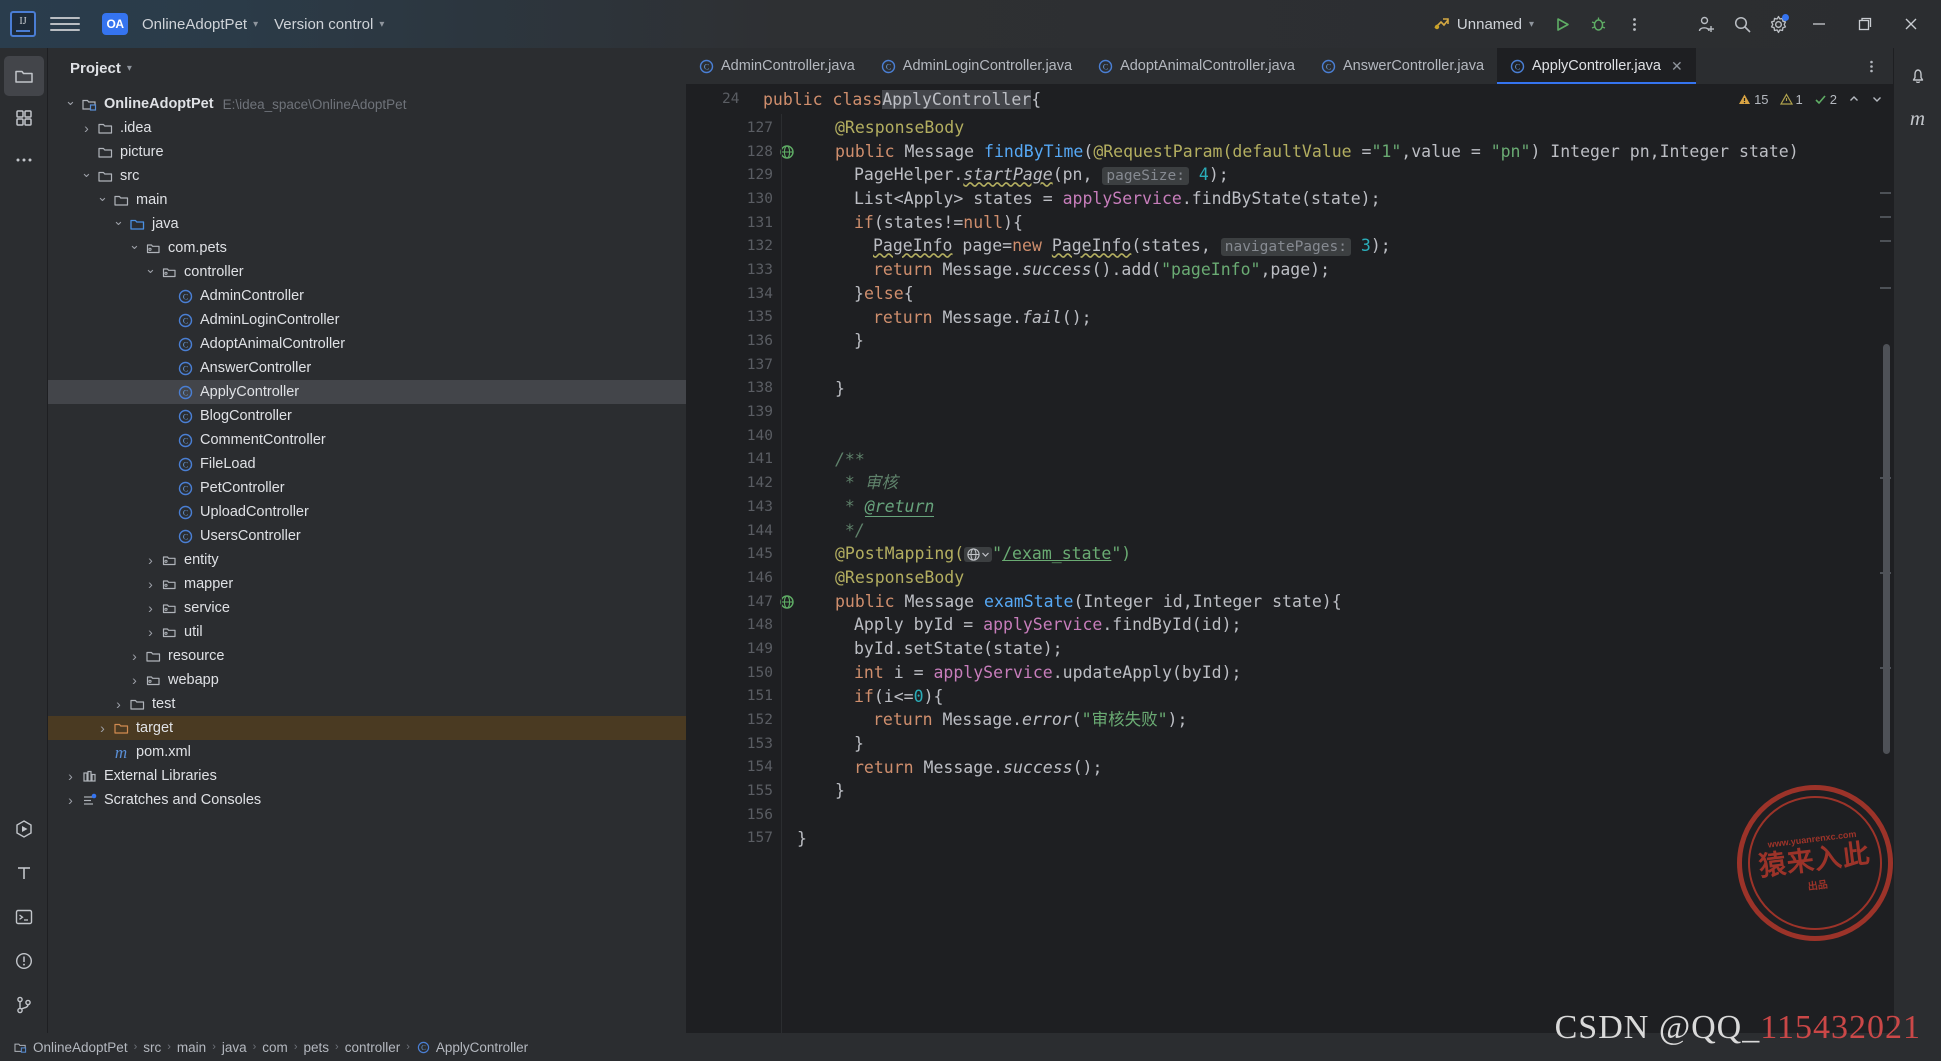  I want to click on tree-node-adoptanimalcontroller: C AdoptAnimalController, so click(367, 344).